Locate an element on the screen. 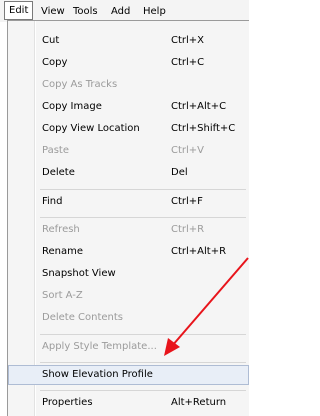 This screenshot has height=416, width=320. red-arrow-annotation is located at coordinates (206, 306).